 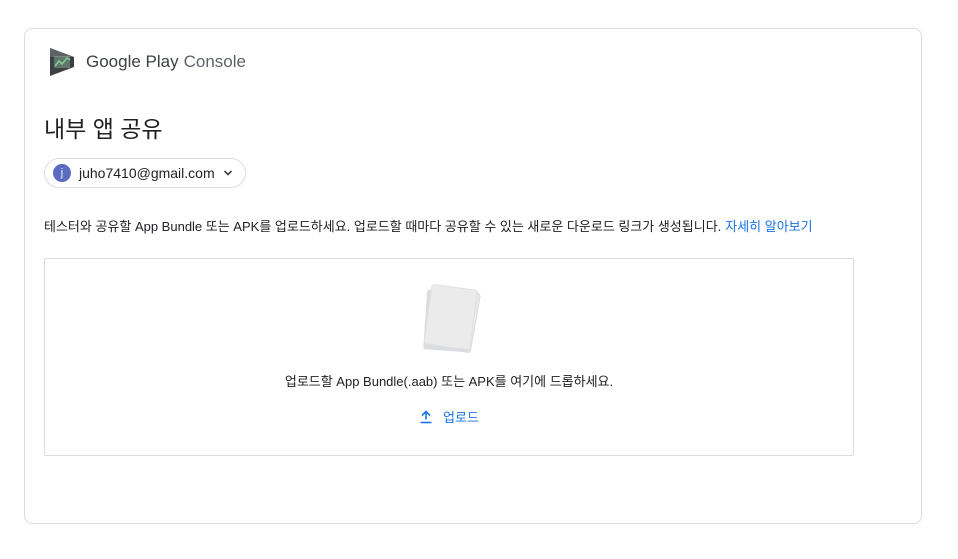 What do you see at coordinates (62, 62) in the screenshot?
I see `google-play-console-icon` at bounding box center [62, 62].